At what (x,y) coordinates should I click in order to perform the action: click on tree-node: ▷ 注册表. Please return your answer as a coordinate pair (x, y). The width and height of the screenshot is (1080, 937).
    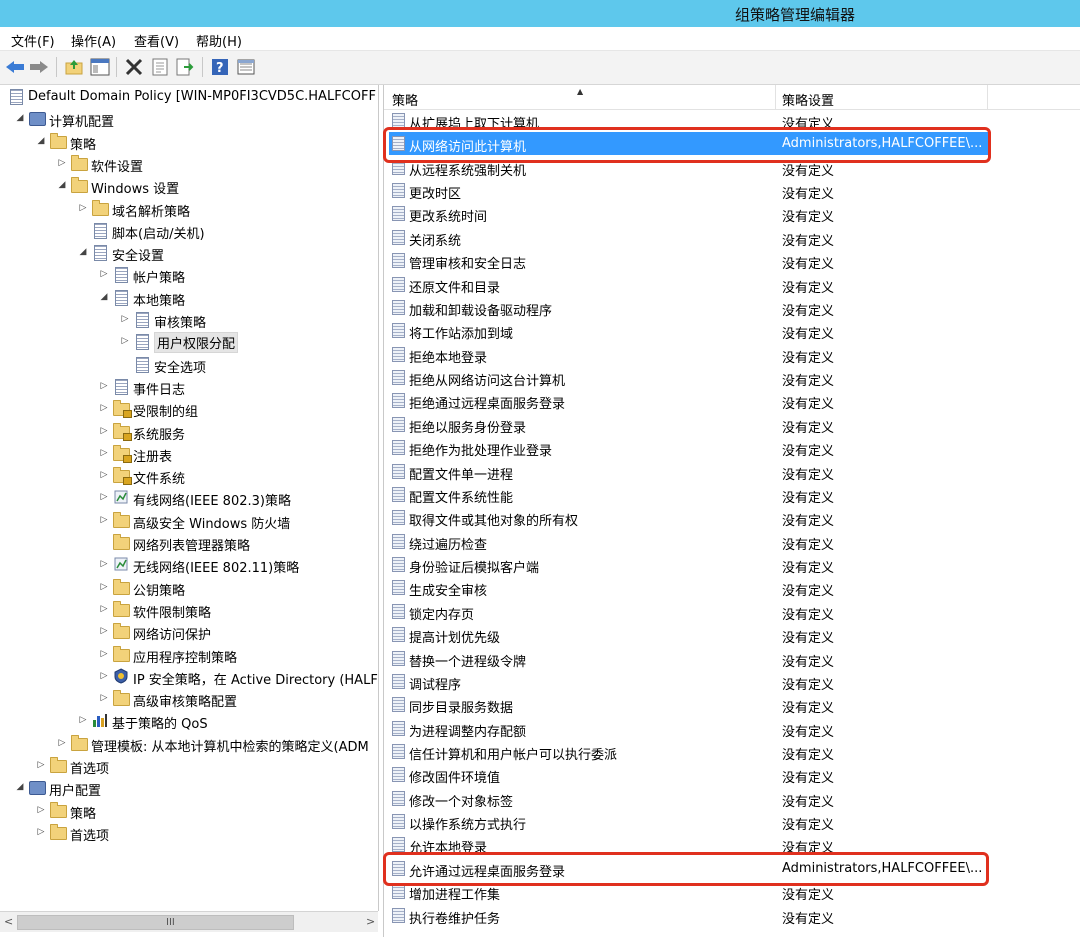
    Looking at the image, I should click on (189, 454).